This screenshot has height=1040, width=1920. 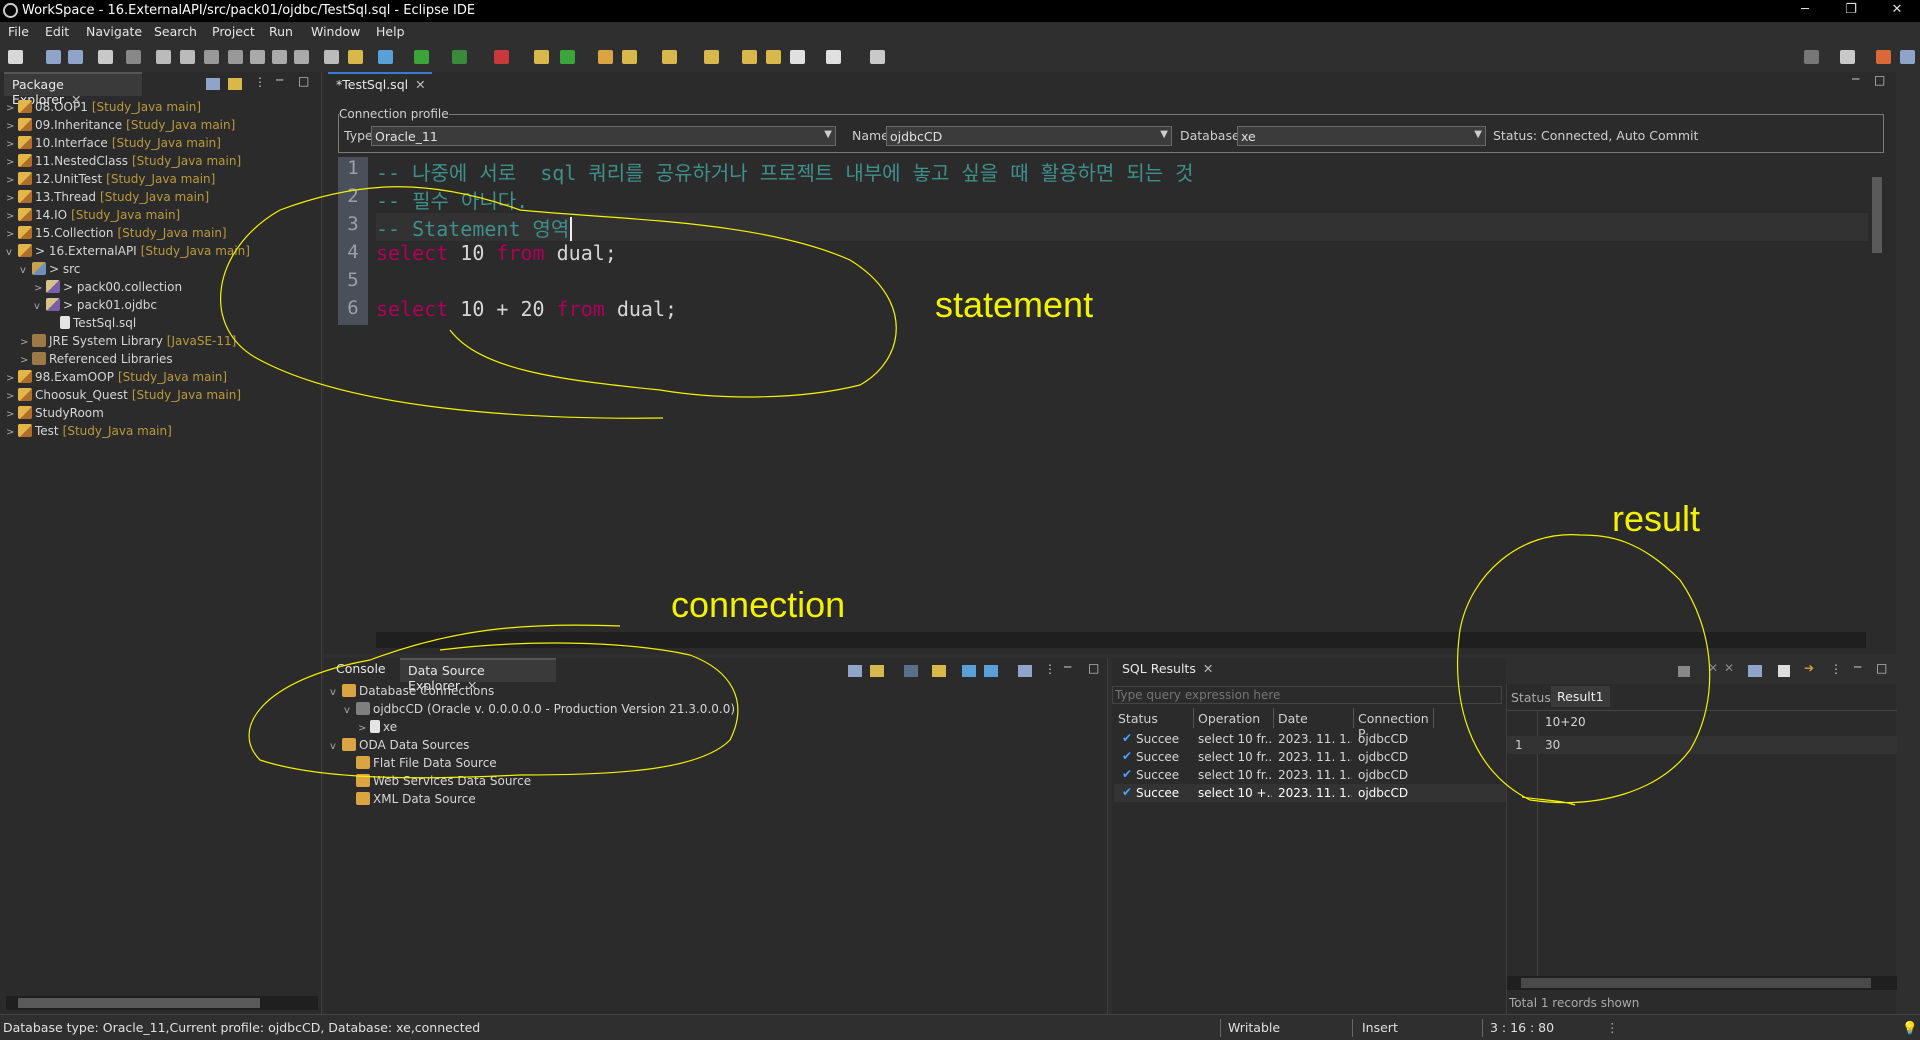 What do you see at coordinates (1656, 518) in the screenshot?
I see `result-annotation: result` at bounding box center [1656, 518].